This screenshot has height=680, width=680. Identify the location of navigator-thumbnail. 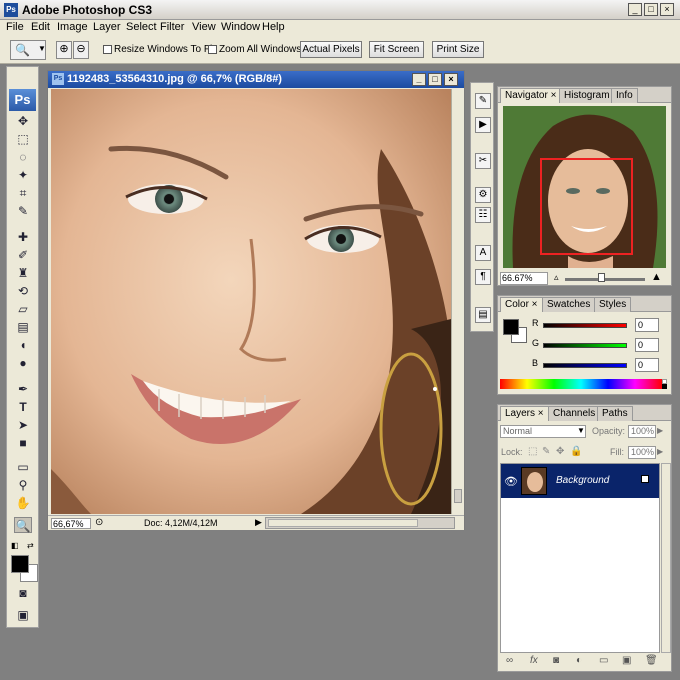
(584, 187).